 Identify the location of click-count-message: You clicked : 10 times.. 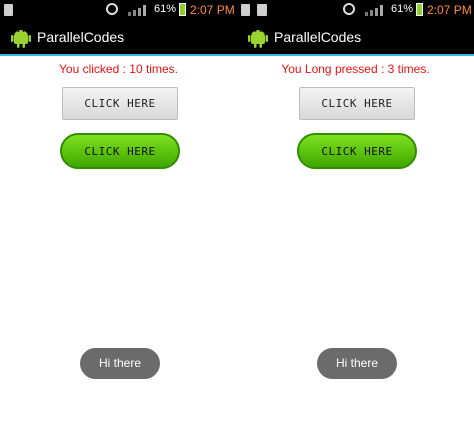
(118, 69).